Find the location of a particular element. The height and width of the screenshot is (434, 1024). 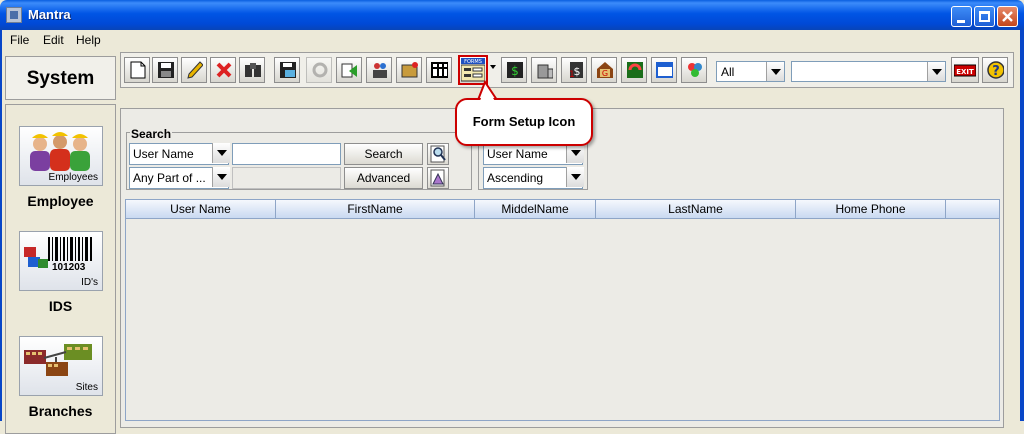

exit-icon: EXIT is located at coordinates (965, 70).